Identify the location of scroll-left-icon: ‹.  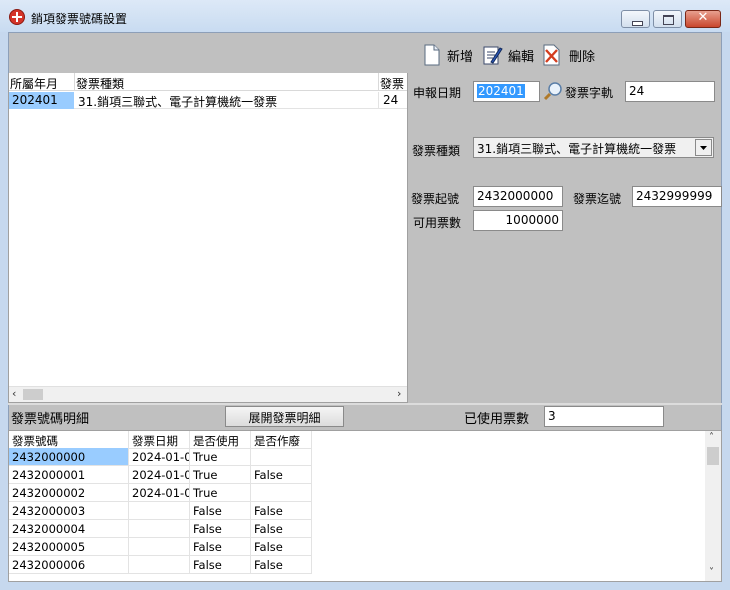
(14, 393).